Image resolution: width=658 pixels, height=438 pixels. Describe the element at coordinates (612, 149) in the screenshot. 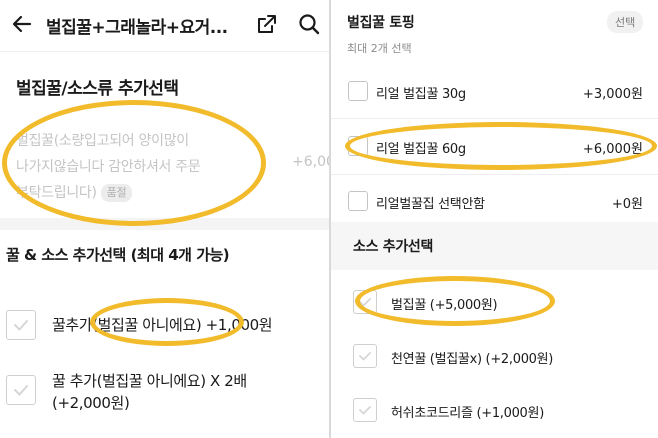

I see `option-price-honeycomb-60g: +6,000원` at that location.